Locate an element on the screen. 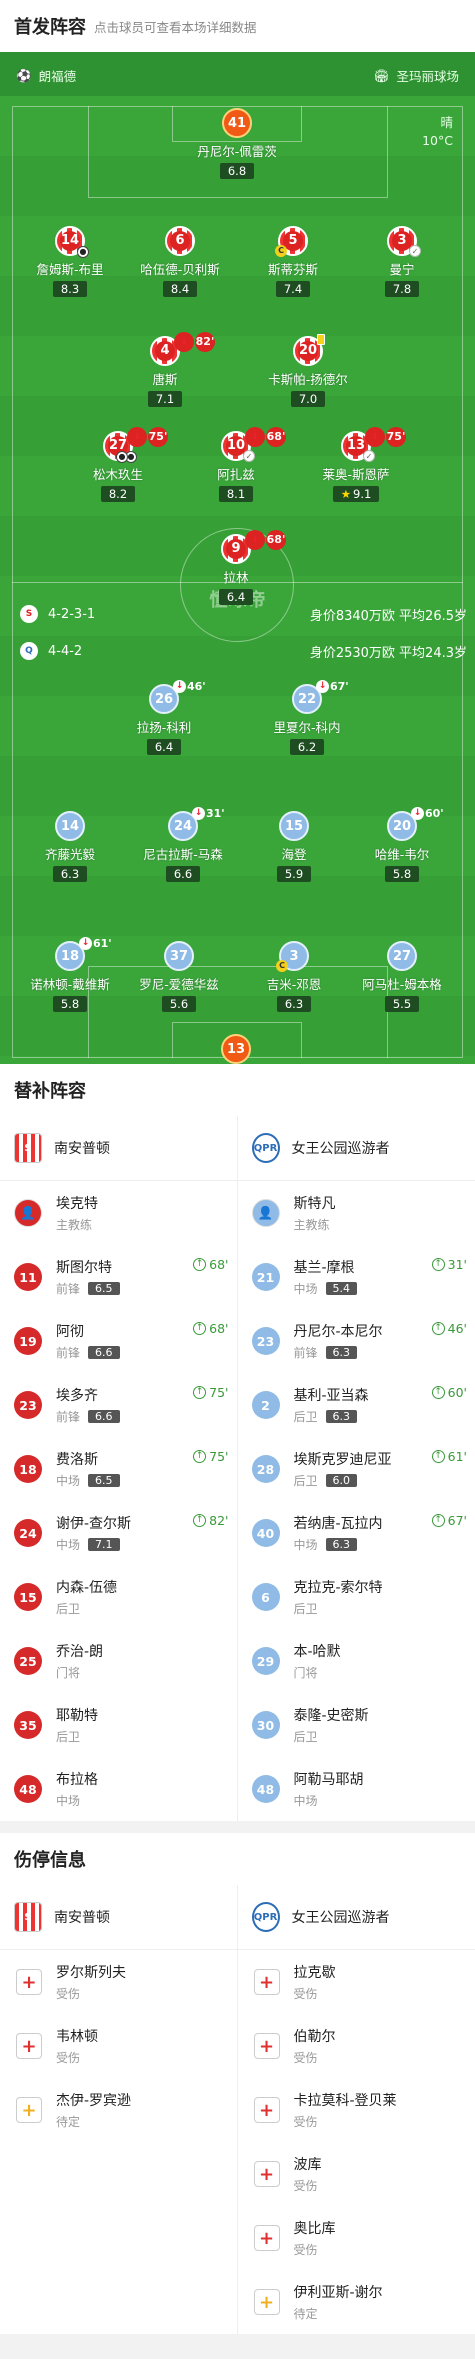 Image resolution: width=475 pixels, height=2359 pixels. home-player: 20 卡斯帕-扬德尔 7.0 is located at coordinates (308, 370).